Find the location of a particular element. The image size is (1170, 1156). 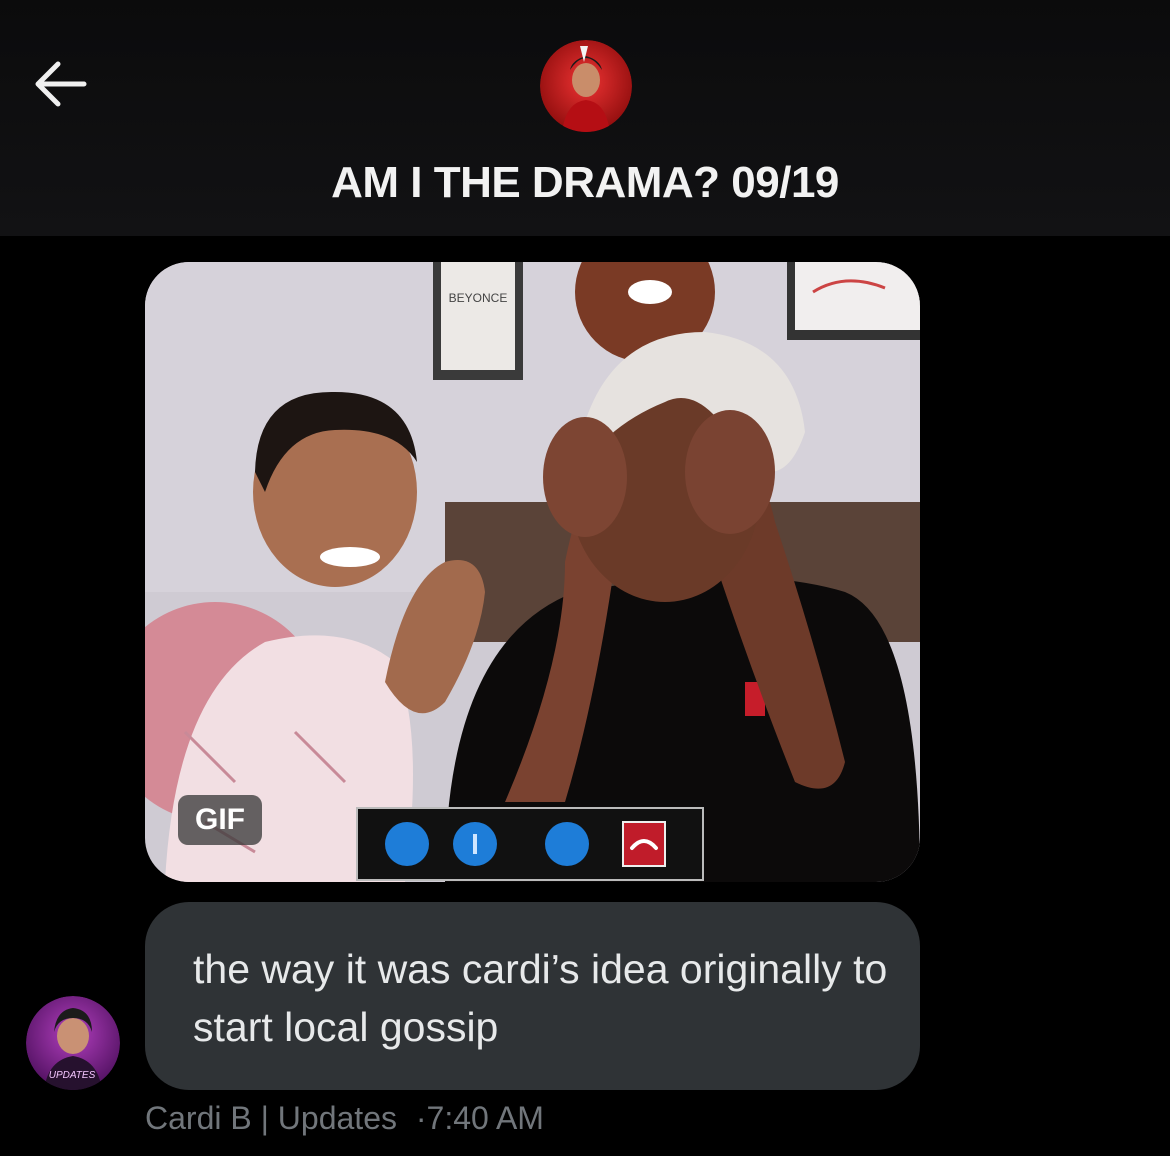

conversation-title: AM I THE DRAMA? 09/19 is located at coordinates (585, 182).